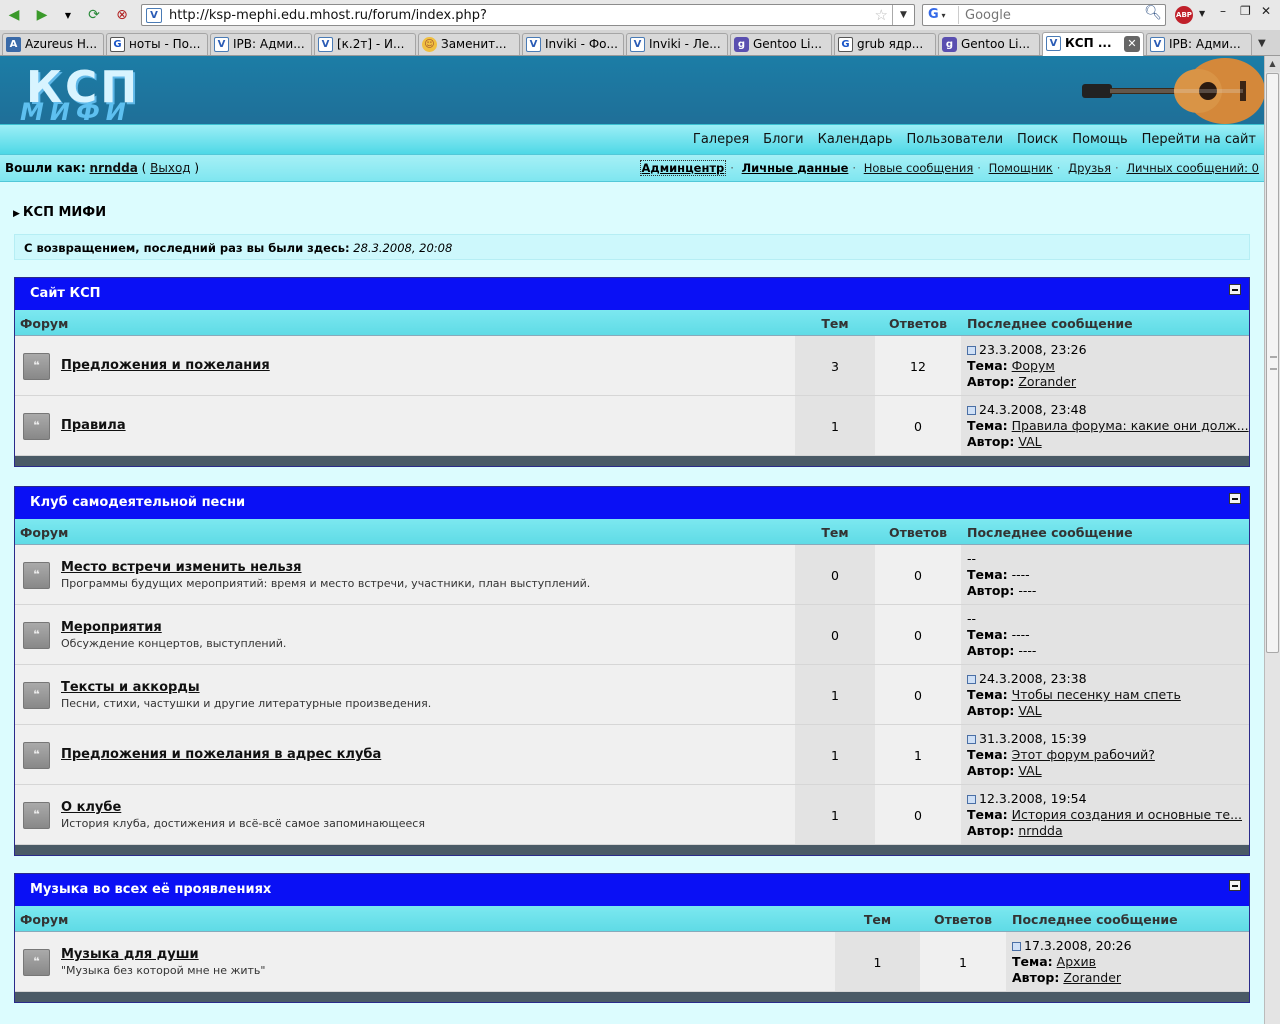  I want to click on forum-title-link: О клубе, so click(91, 807).